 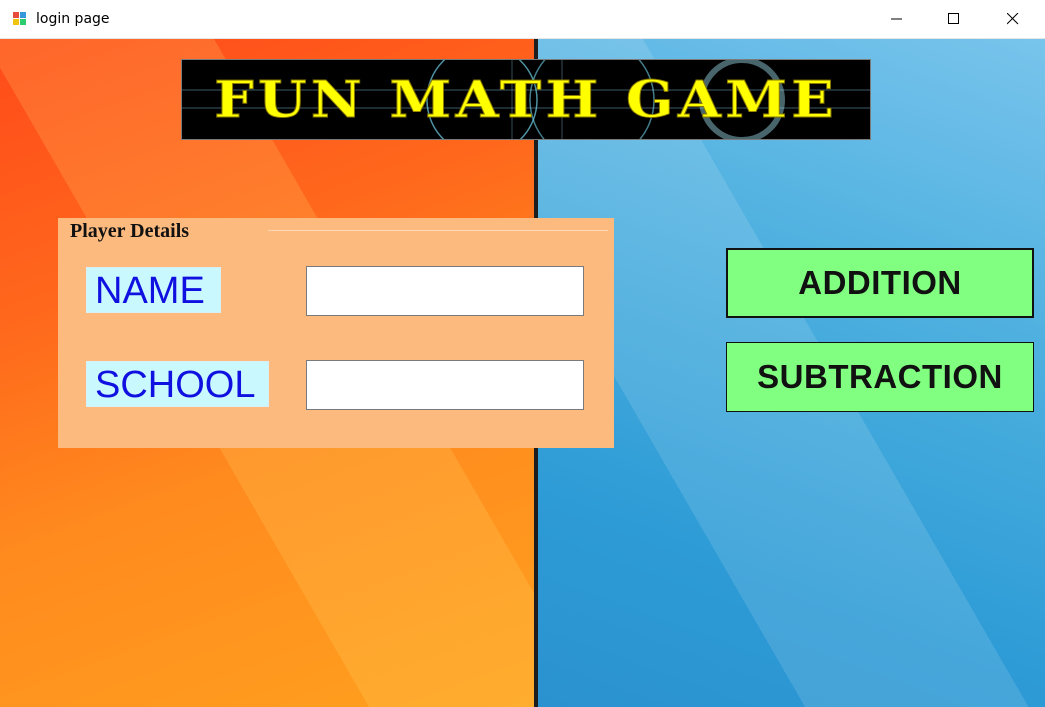 What do you see at coordinates (73, 19) in the screenshot?
I see `window-title: login page` at bounding box center [73, 19].